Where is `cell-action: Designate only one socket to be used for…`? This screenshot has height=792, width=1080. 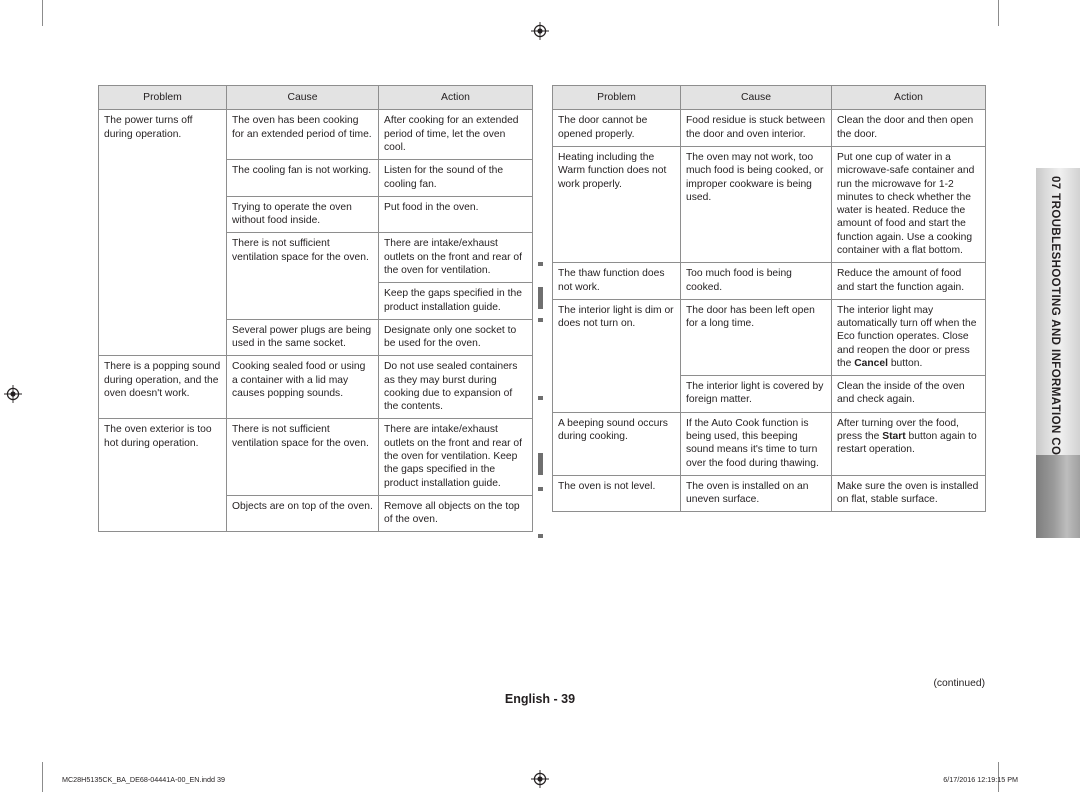 cell-action: Designate only one socket to be used for… is located at coordinates (455, 337).